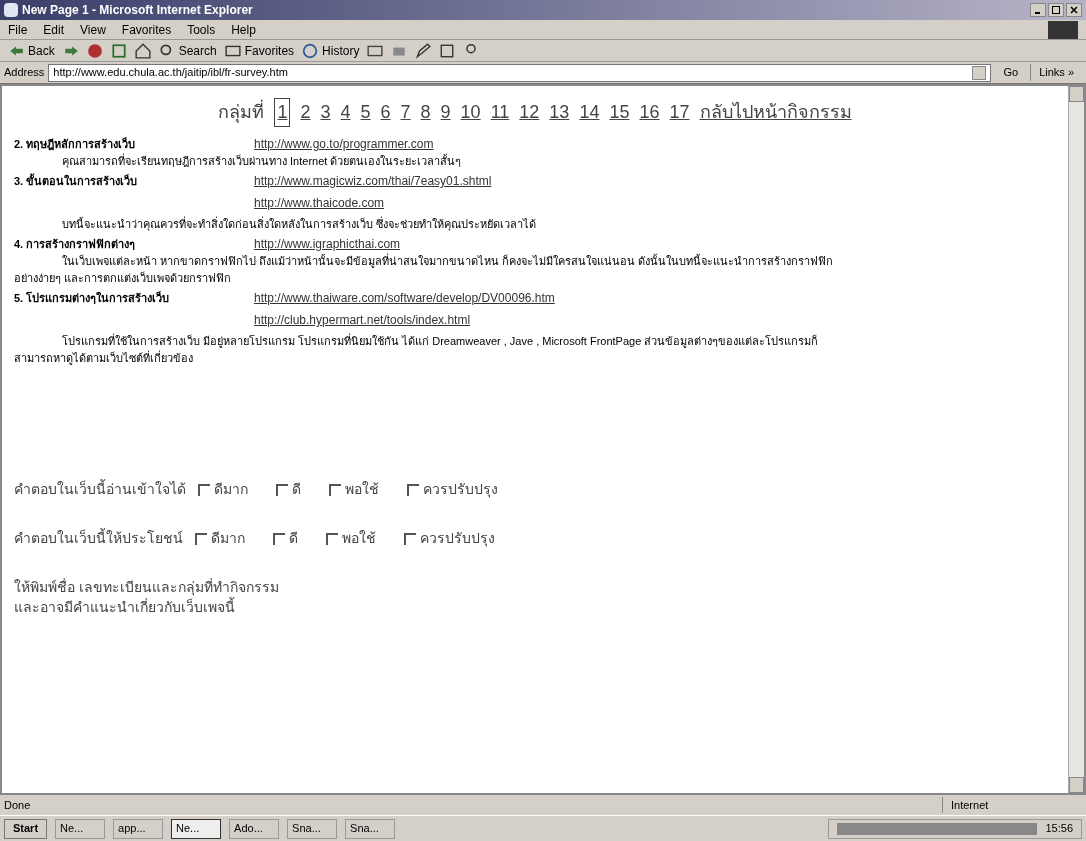 Image resolution: width=1086 pixels, height=841 pixels. I want to click on page-link: 14, so click(589, 112).